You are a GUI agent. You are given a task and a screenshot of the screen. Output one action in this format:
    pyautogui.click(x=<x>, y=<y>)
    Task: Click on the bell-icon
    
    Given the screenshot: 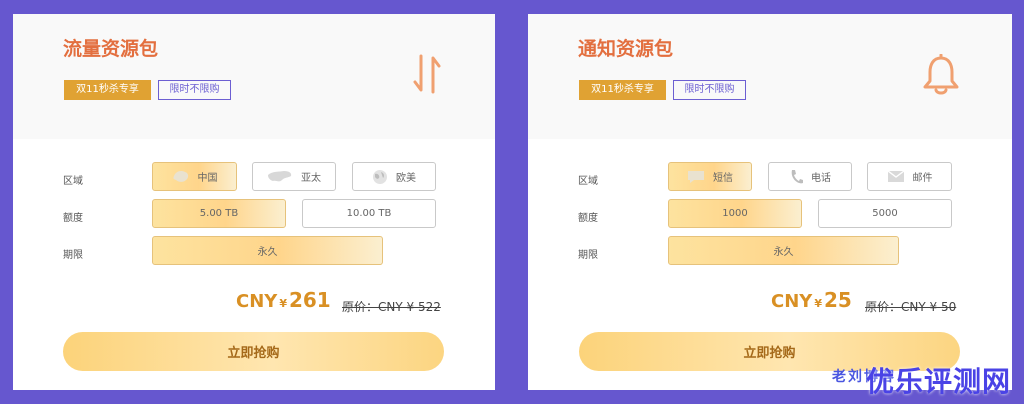 What is the action you would take?
    pyautogui.click(x=941, y=76)
    